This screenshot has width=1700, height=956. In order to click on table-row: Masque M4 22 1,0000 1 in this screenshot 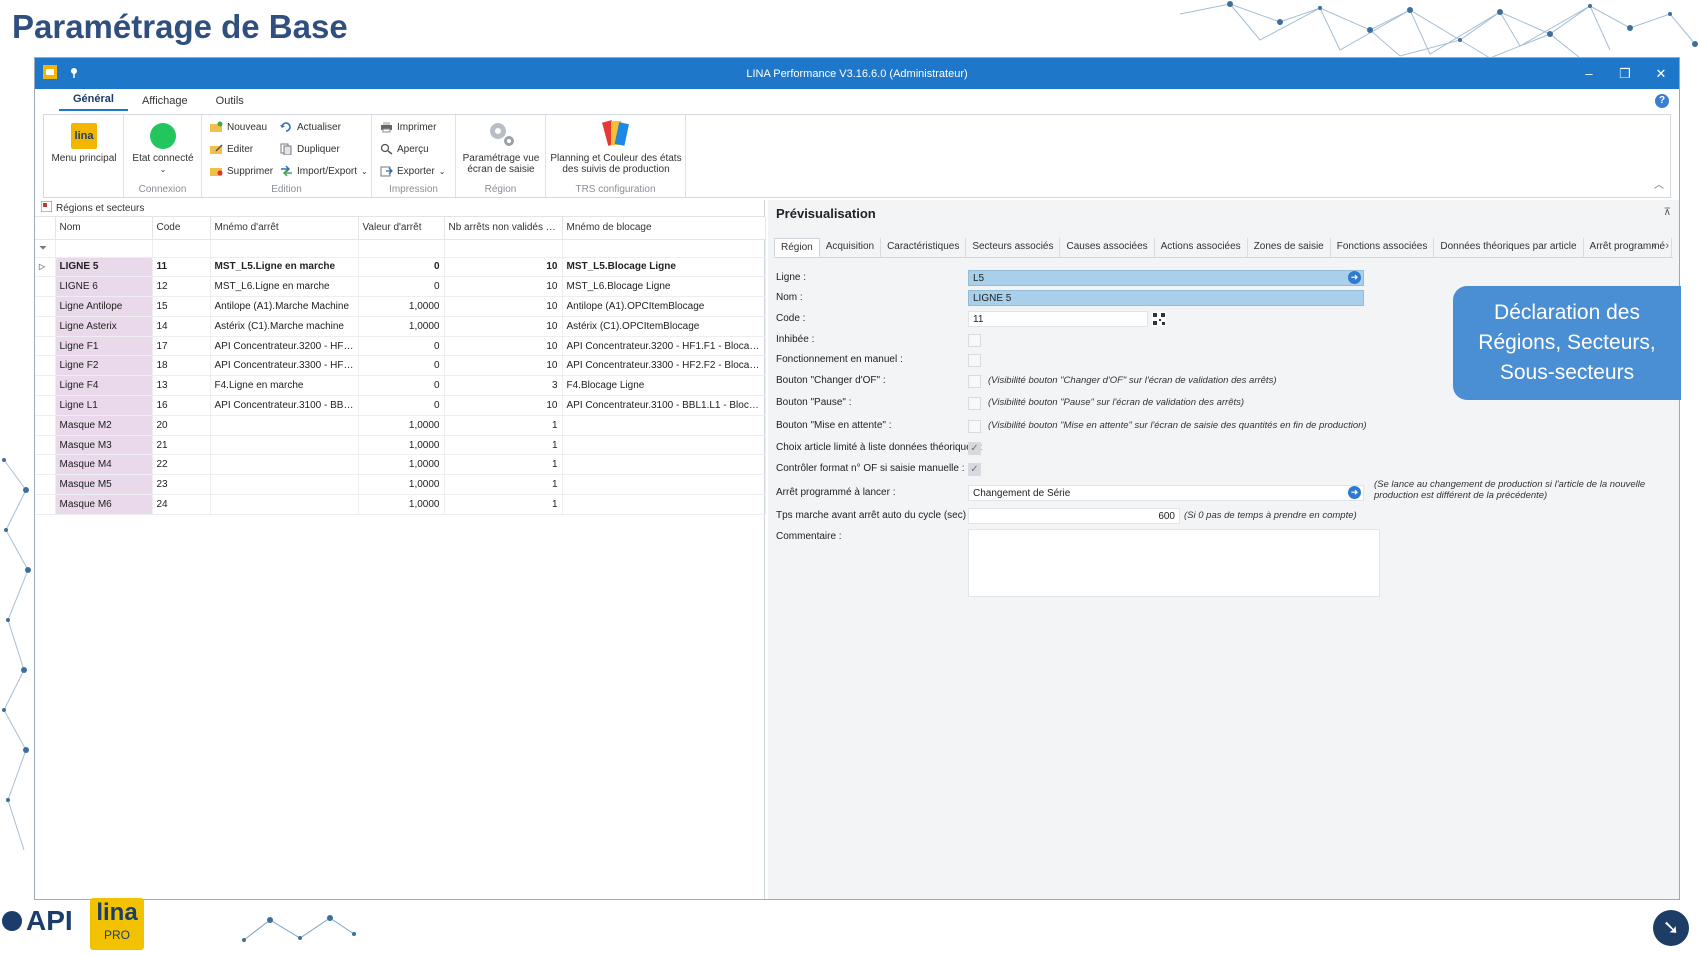, I will do `click(400, 465)`.